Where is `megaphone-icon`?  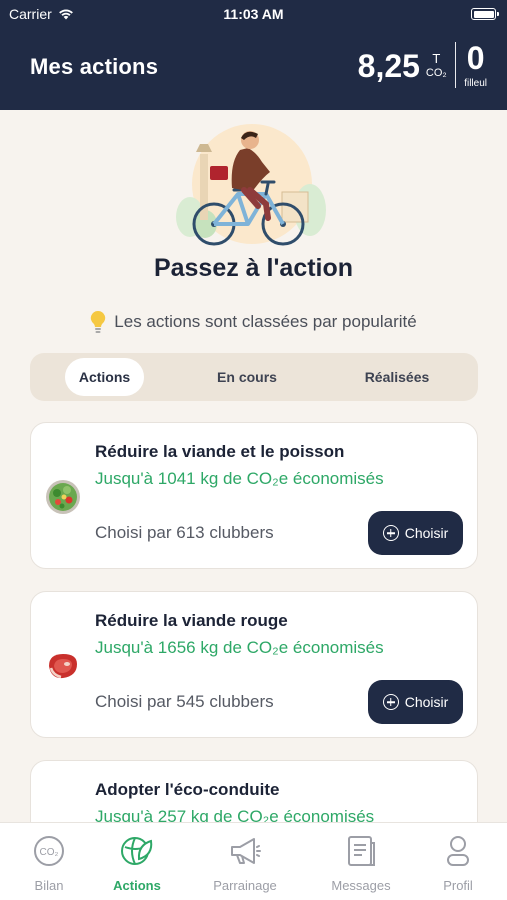
megaphone-icon is located at coordinates (246, 851).